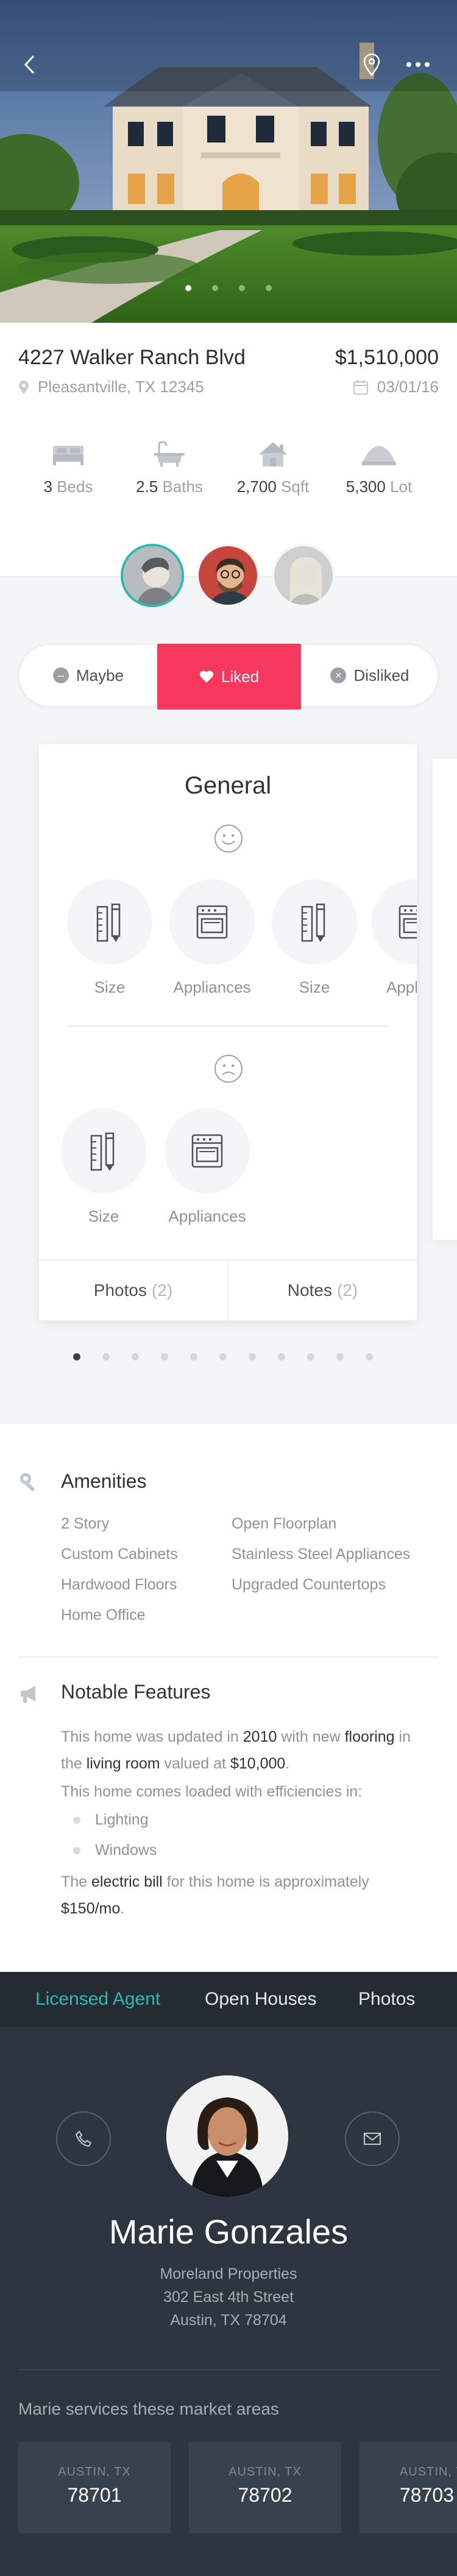 This screenshot has height=2576, width=457. Describe the element at coordinates (228, 387) in the screenshot. I see `listing-subheader: Pleasantville, TX 12345 03/01/16` at that location.